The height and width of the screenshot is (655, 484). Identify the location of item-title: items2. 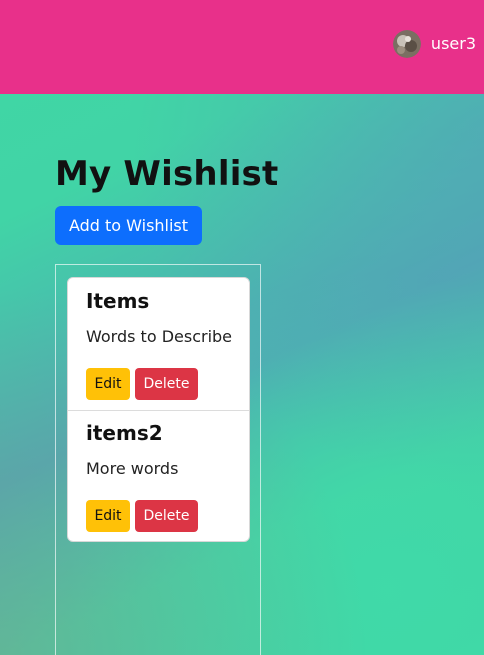
(124, 433).